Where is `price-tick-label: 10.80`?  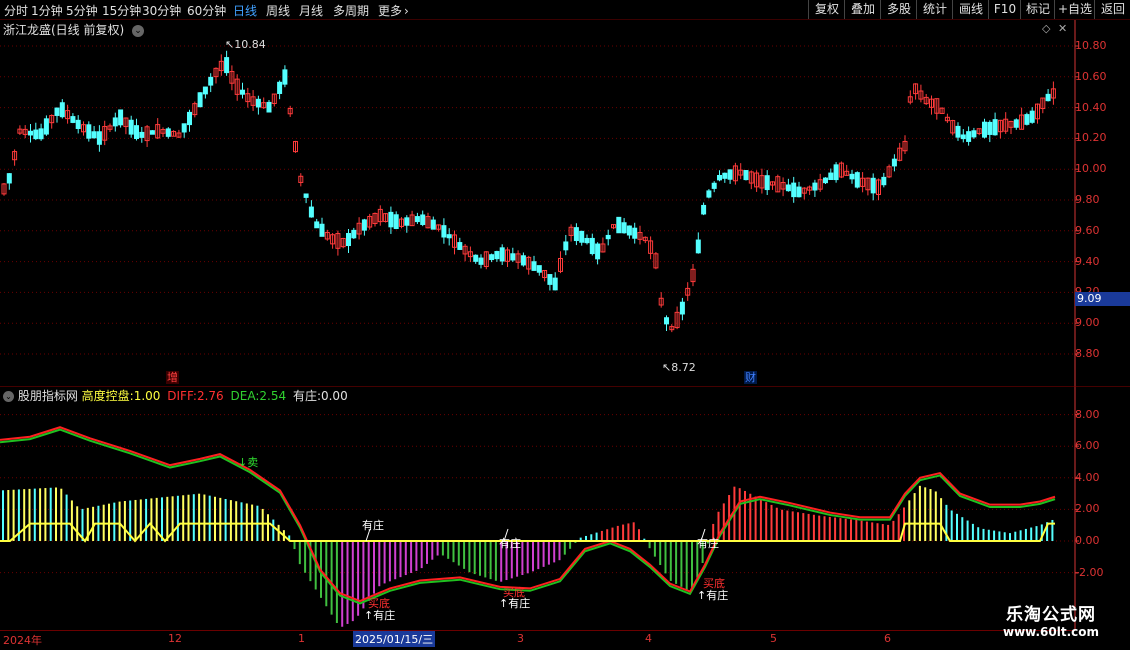 price-tick-label: 10.80 is located at coordinates (1091, 45).